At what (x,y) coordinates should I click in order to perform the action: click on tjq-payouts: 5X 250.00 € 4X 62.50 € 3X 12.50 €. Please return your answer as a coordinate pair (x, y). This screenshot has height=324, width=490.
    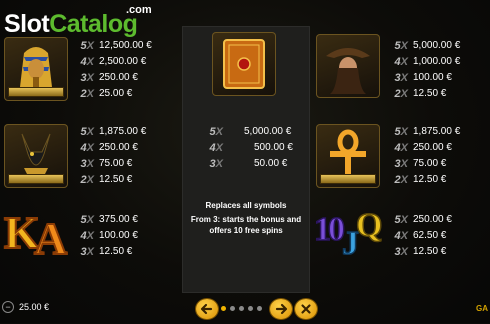
    Looking at the image, I should click on (420, 236).